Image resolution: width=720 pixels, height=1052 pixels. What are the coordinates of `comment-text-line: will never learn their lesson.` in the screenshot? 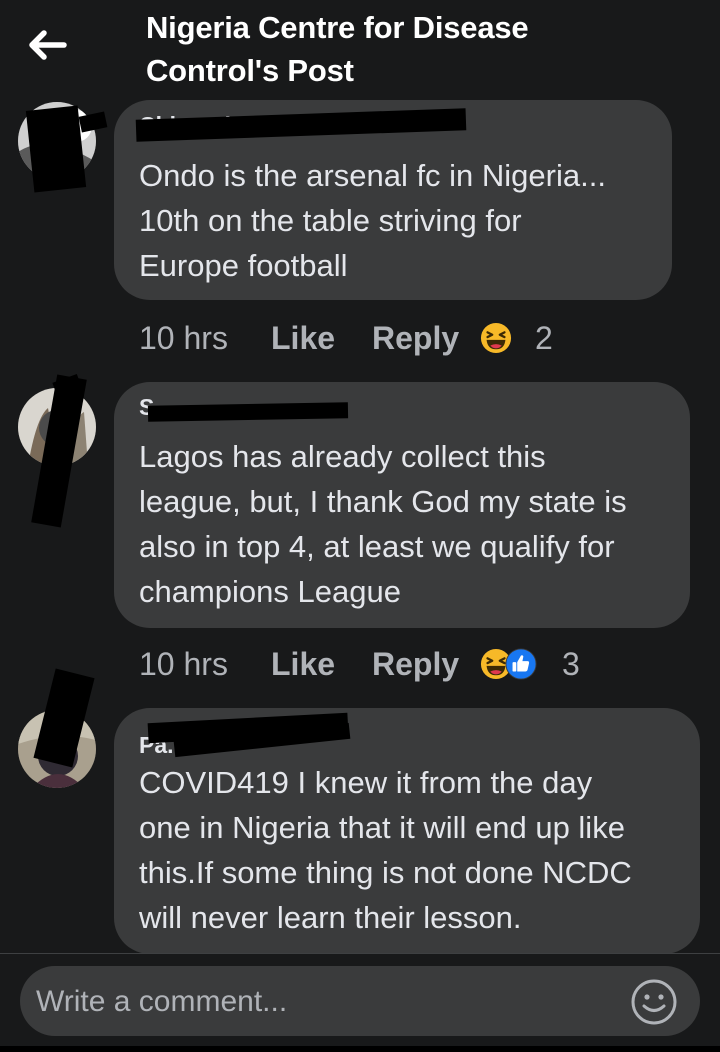 It's located at (330, 917).